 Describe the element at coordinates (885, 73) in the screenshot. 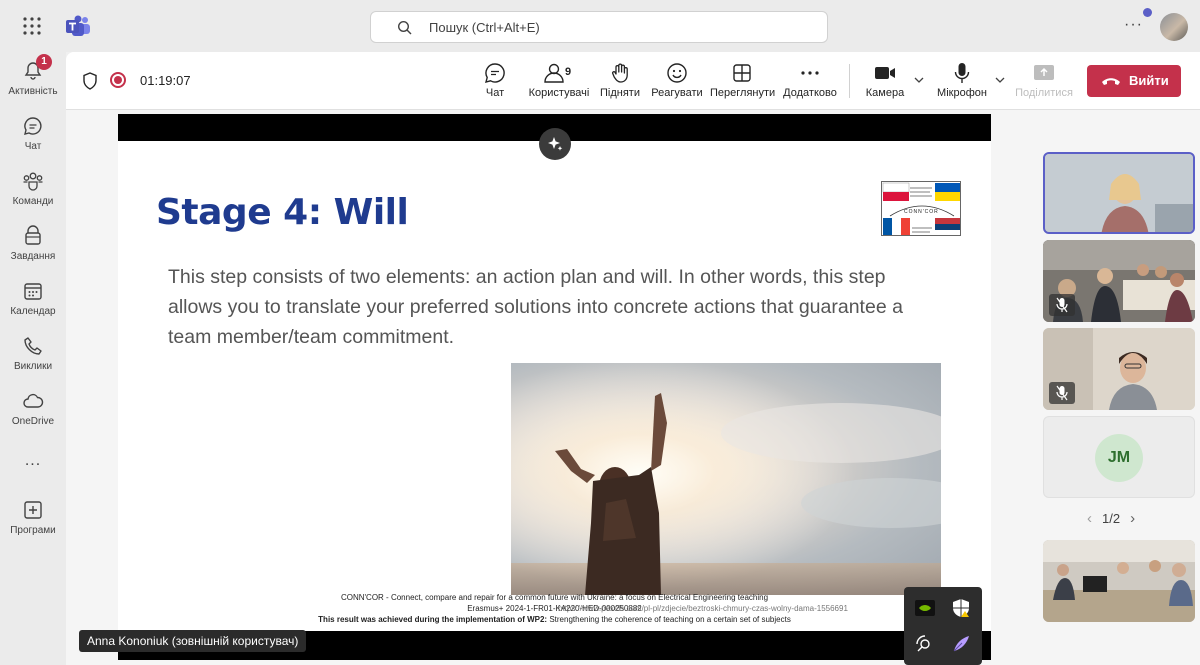

I see `camera-icon` at that location.